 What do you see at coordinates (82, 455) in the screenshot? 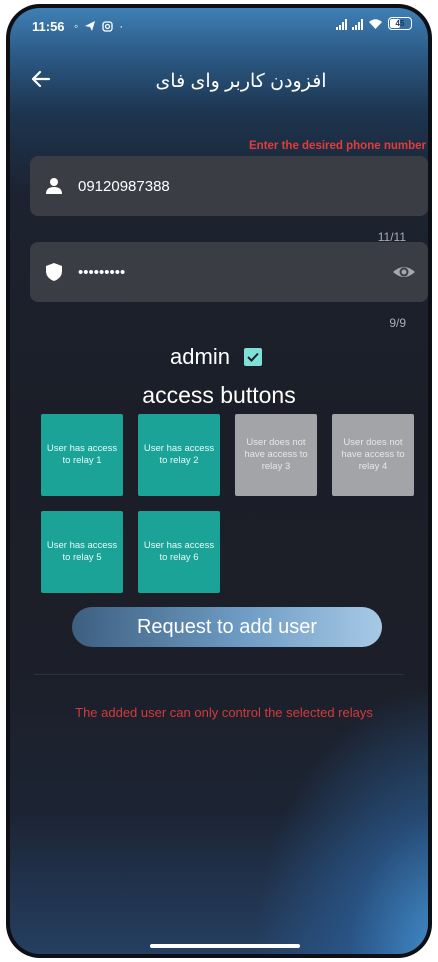
I see `relay-button-1: User has access to relay 1` at bounding box center [82, 455].